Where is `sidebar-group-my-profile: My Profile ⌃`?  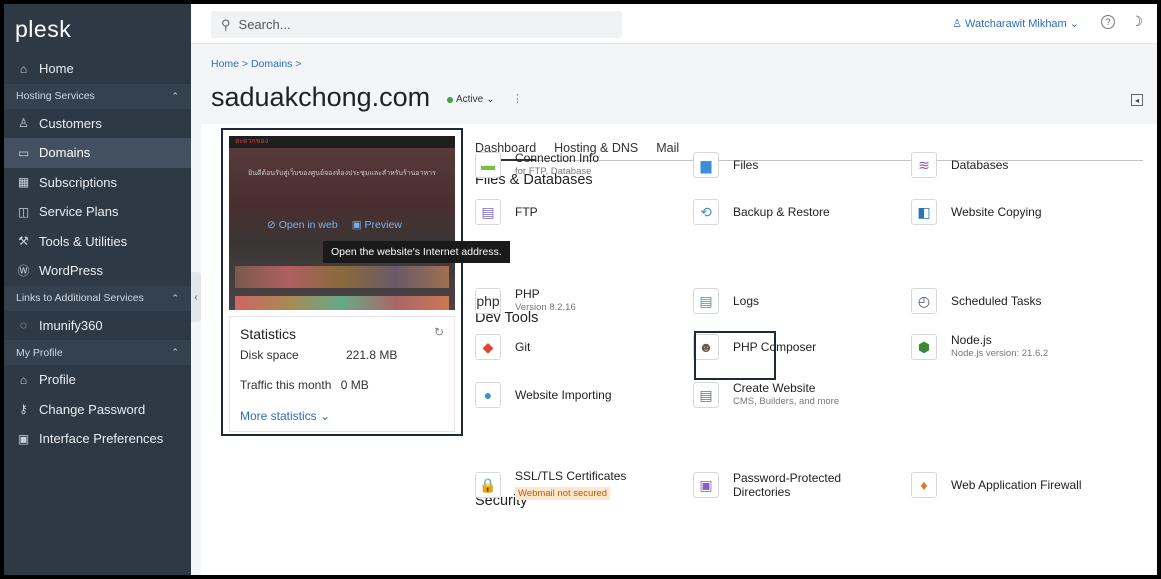 sidebar-group-my-profile: My Profile ⌃ is located at coordinates (97, 352).